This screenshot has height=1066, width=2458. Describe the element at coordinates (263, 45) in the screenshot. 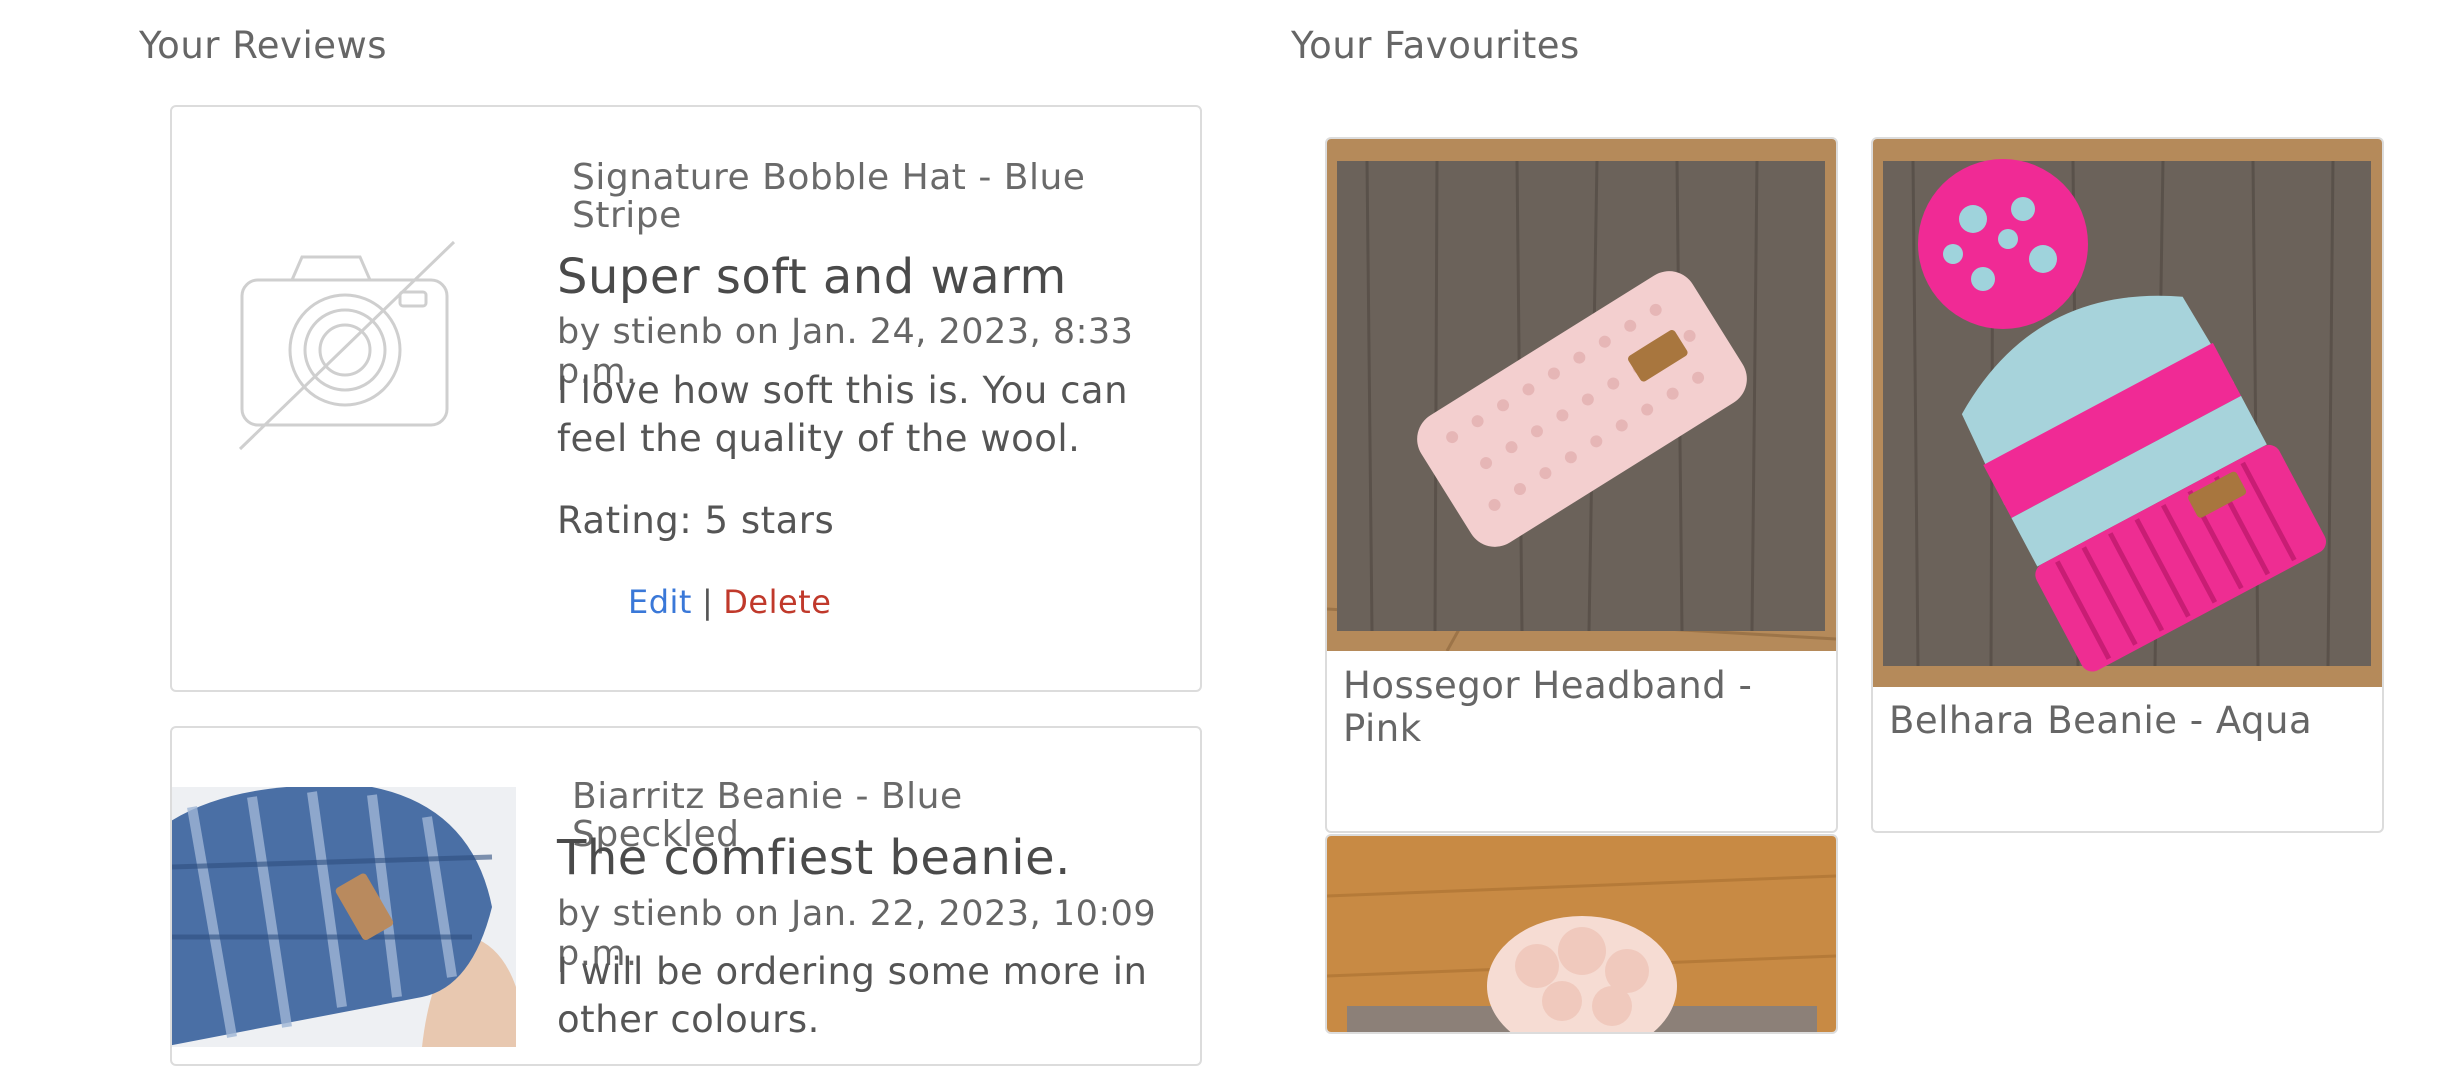

I see `reviews-section-title: Your Reviews` at that location.